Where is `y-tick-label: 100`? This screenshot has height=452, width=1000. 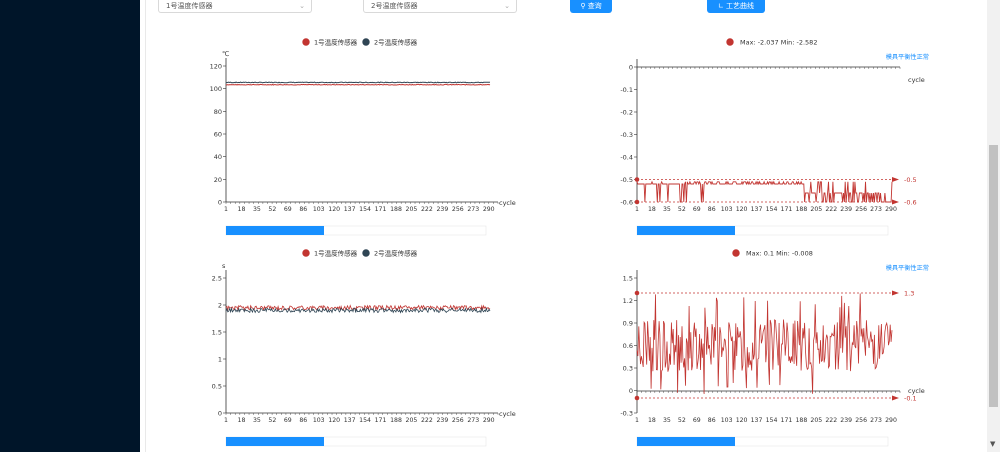
y-tick-label: 100 is located at coordinates (216, 89).